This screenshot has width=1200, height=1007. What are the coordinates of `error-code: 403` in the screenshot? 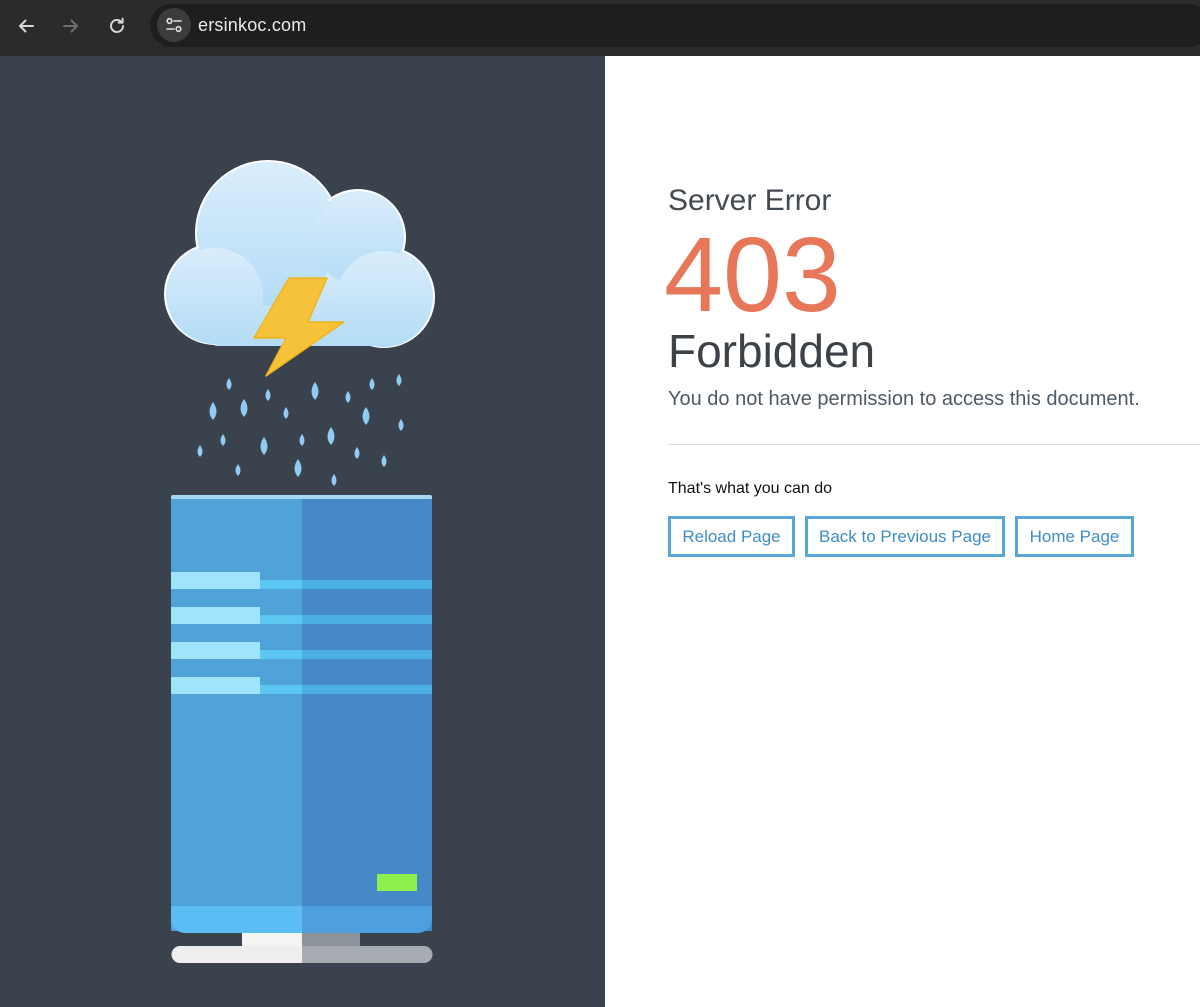 It's located at (752, 275).